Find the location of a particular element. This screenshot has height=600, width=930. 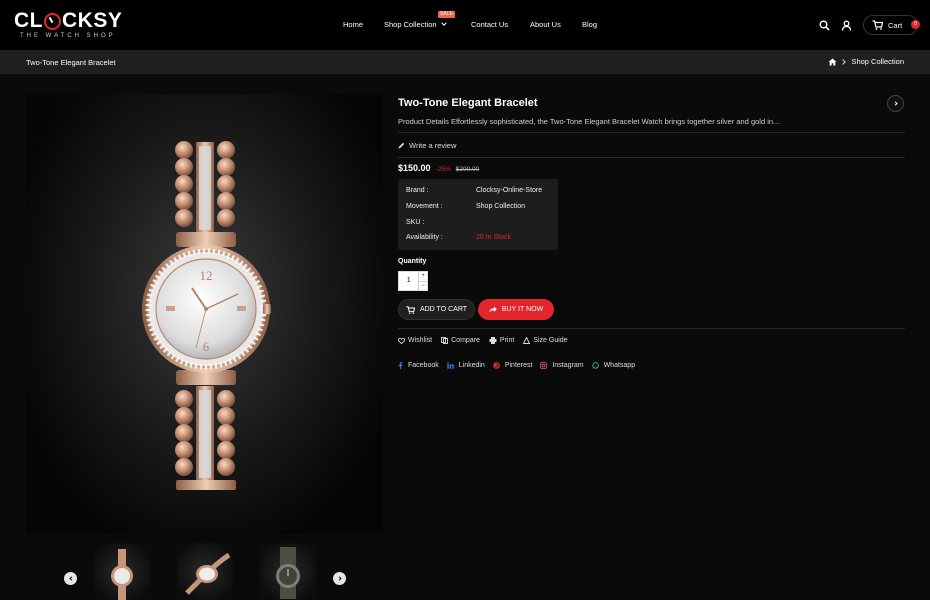

pinterest-label: Pinterest is located at coordinates (518, 365).